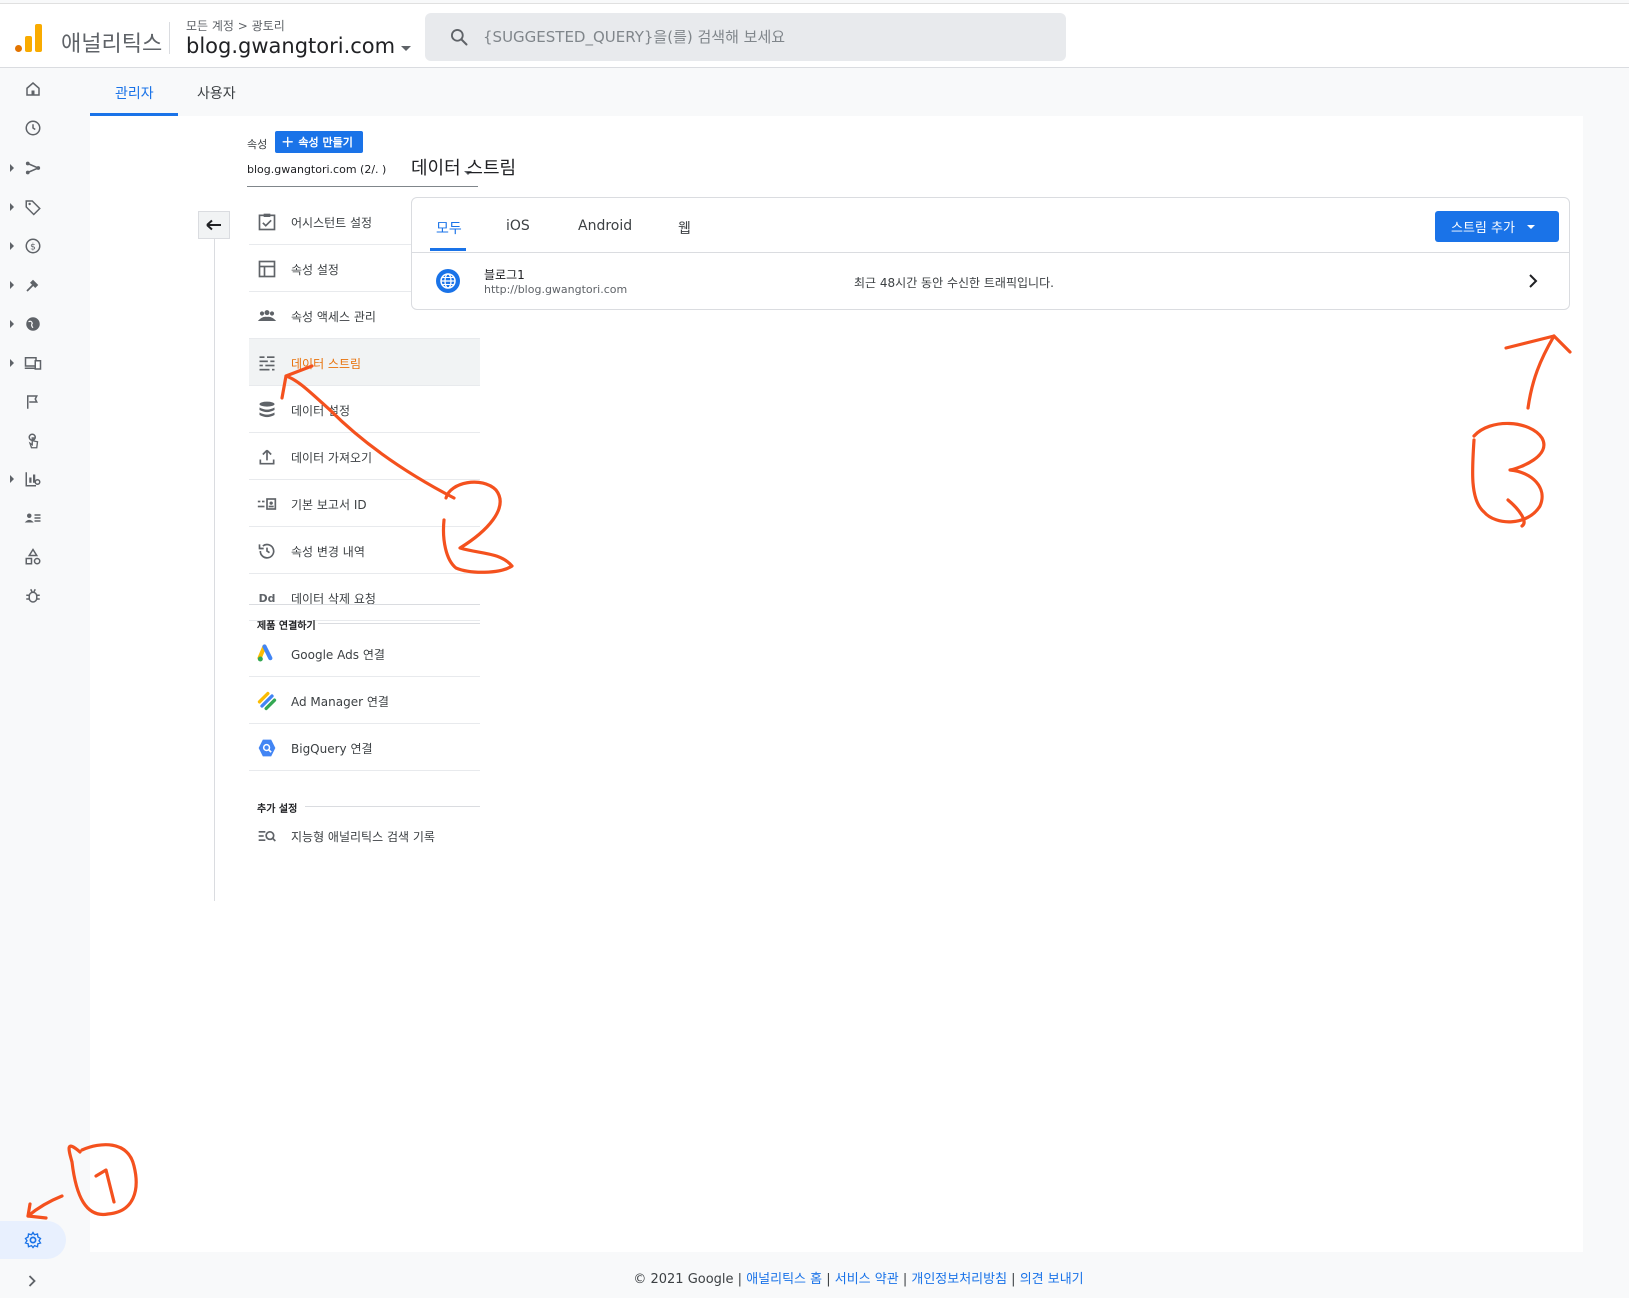 This screenshot has height=1298, width=1629. I want to click on home-icon, so click(33, 89).